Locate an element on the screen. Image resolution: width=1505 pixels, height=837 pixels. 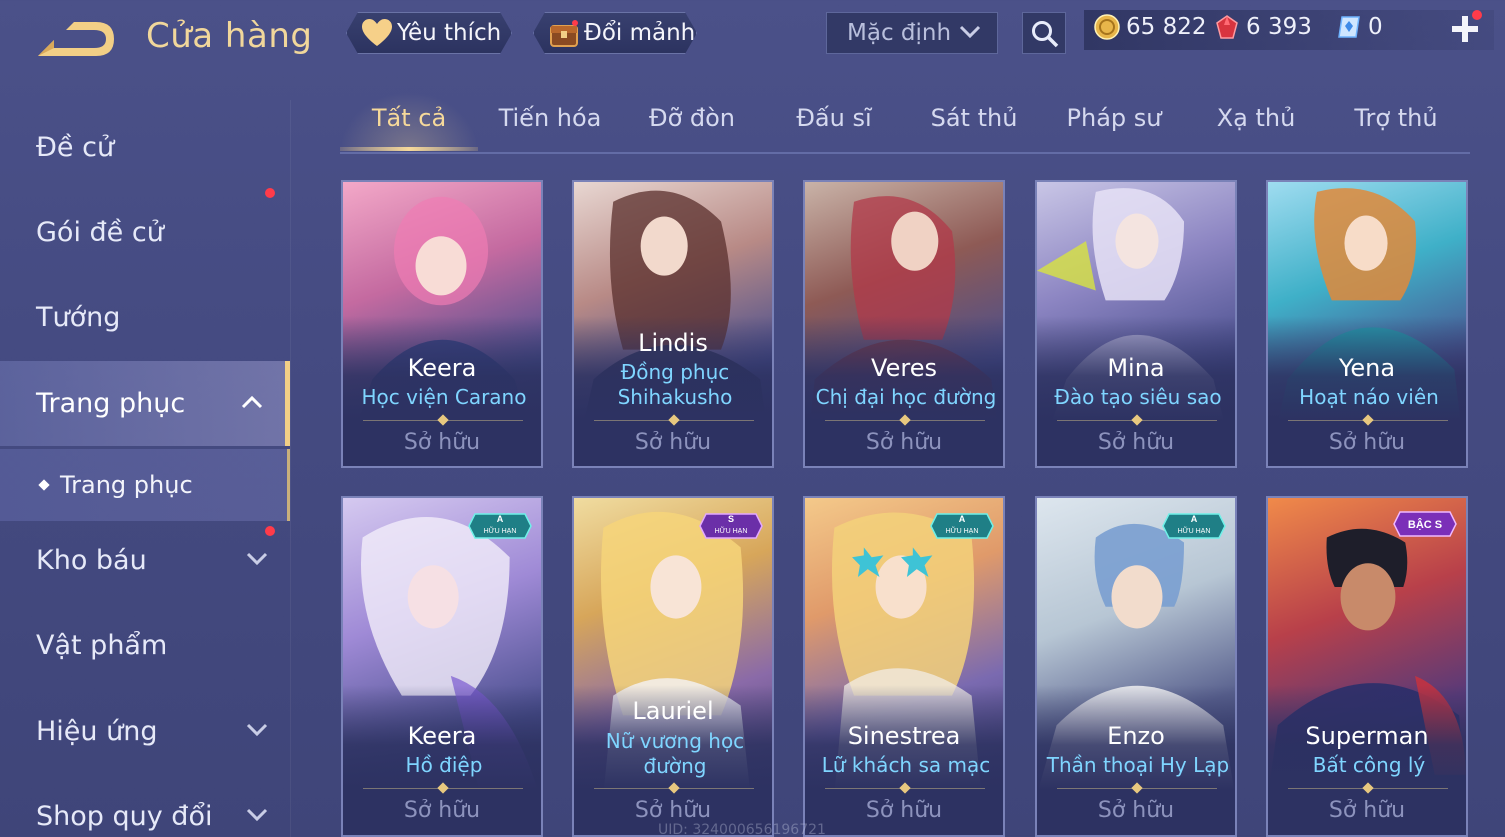
sidebar-item-recommended: Đề cử is located at coordinates (145, 147).